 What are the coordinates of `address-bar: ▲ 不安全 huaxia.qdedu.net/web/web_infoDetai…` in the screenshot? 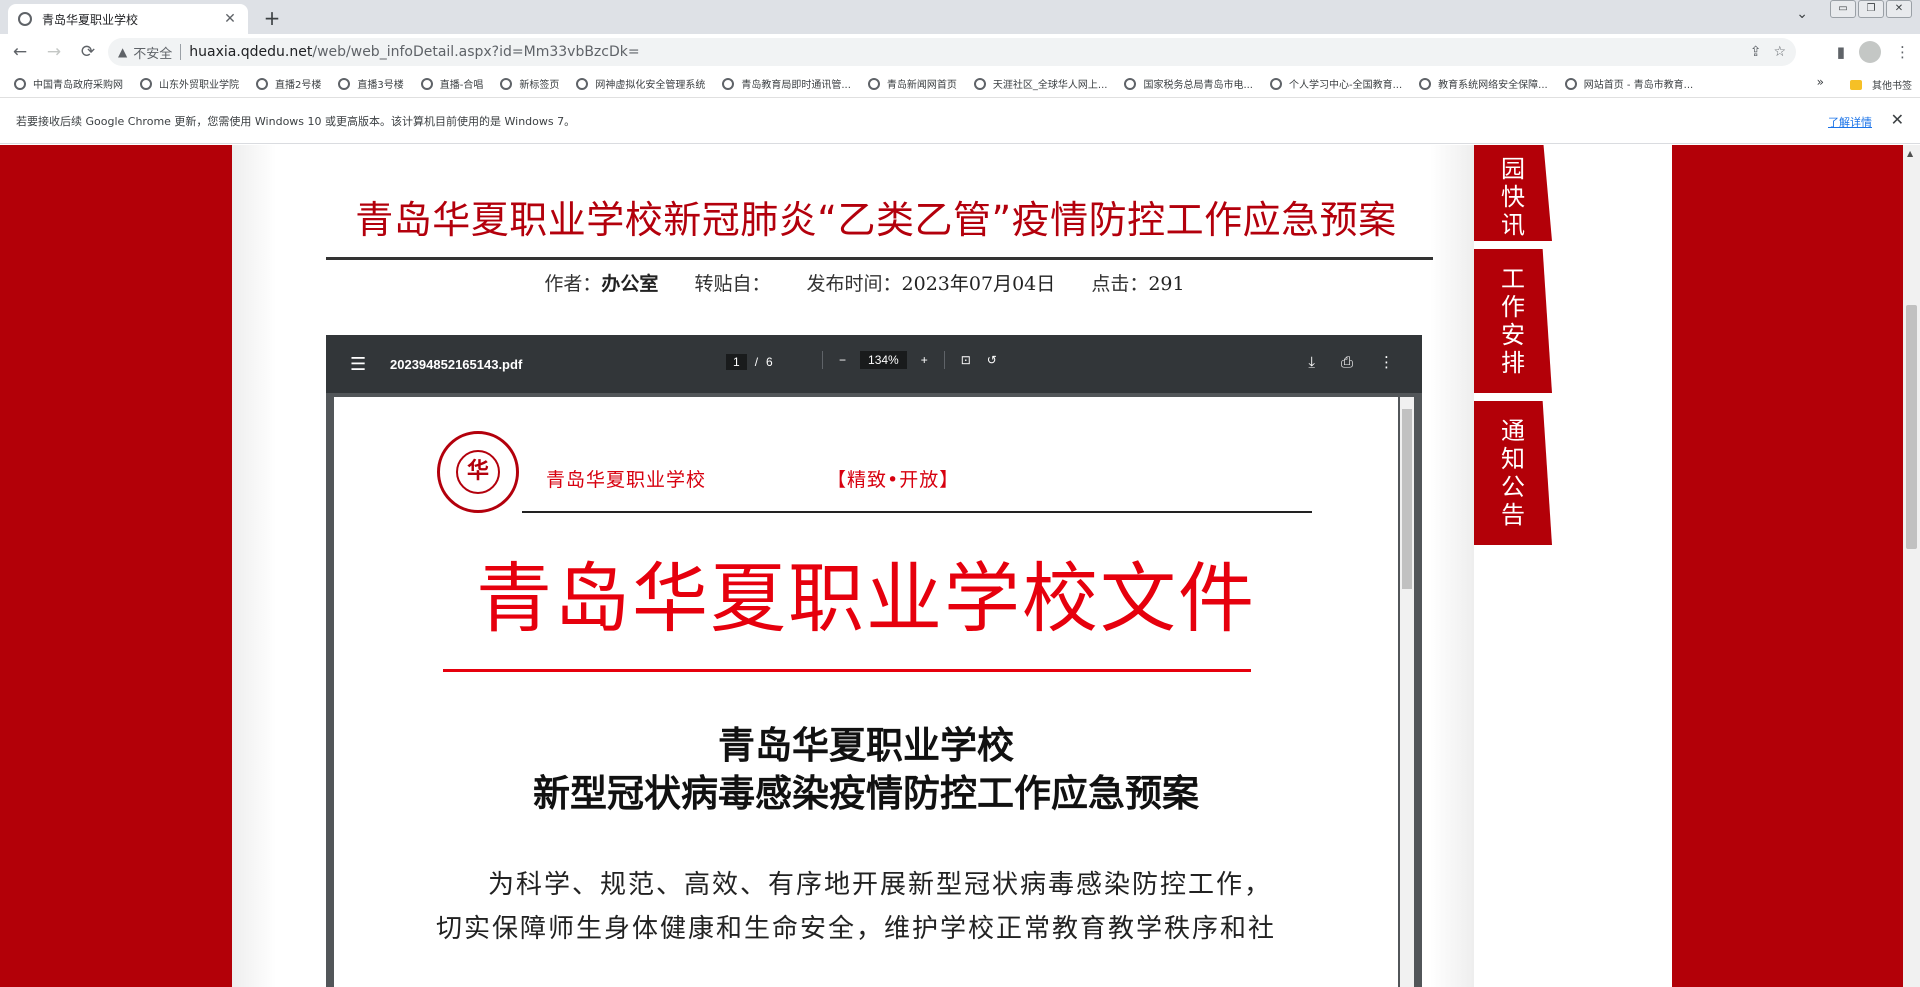 It's located at (952, 52).